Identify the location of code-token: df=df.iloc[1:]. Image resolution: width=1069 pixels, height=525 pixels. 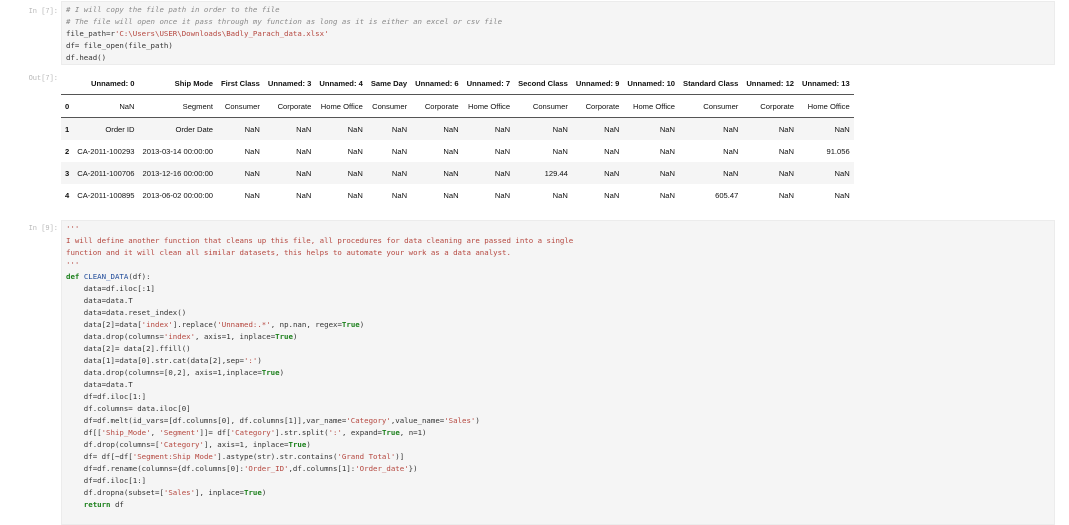
(106, 396).